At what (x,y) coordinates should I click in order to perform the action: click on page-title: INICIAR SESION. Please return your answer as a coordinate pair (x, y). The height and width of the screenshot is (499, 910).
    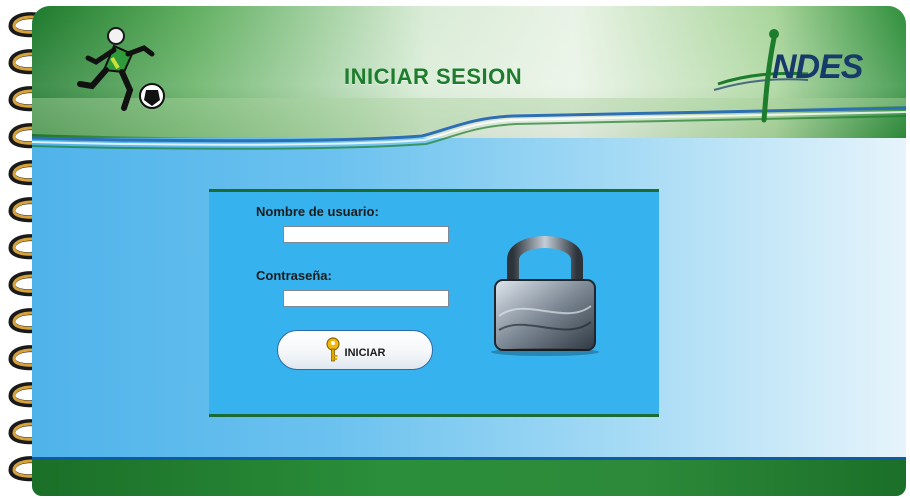
    Looking at the image, I should click on (433, 76).